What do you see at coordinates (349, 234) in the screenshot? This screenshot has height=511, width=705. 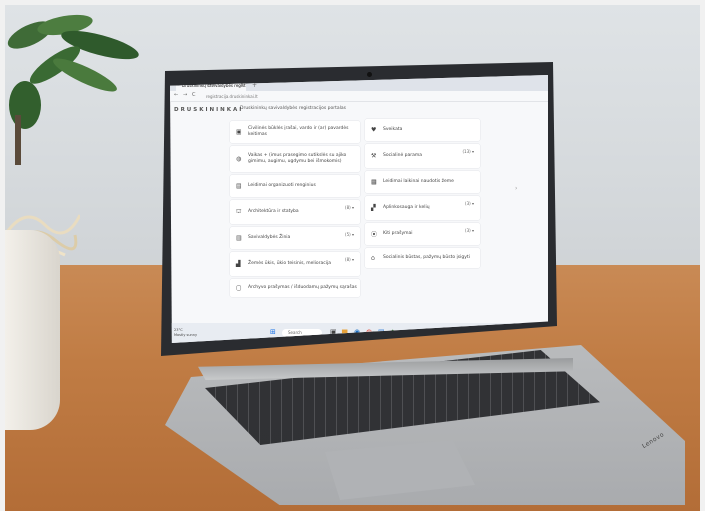 I see `category-count-dropdown: (5) ▾` at bounding box center [349, 234].